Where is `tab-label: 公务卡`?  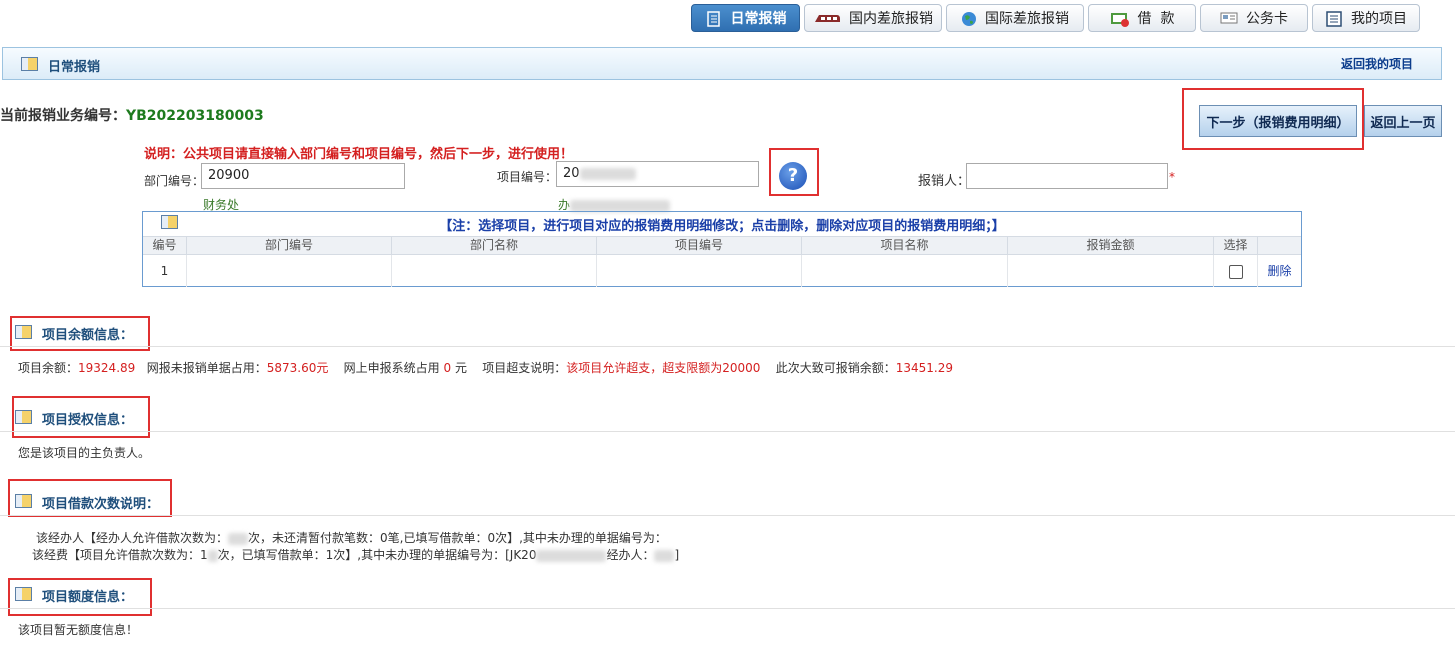
tab-label: 公务卡 is located at coordinates (1267, 19).